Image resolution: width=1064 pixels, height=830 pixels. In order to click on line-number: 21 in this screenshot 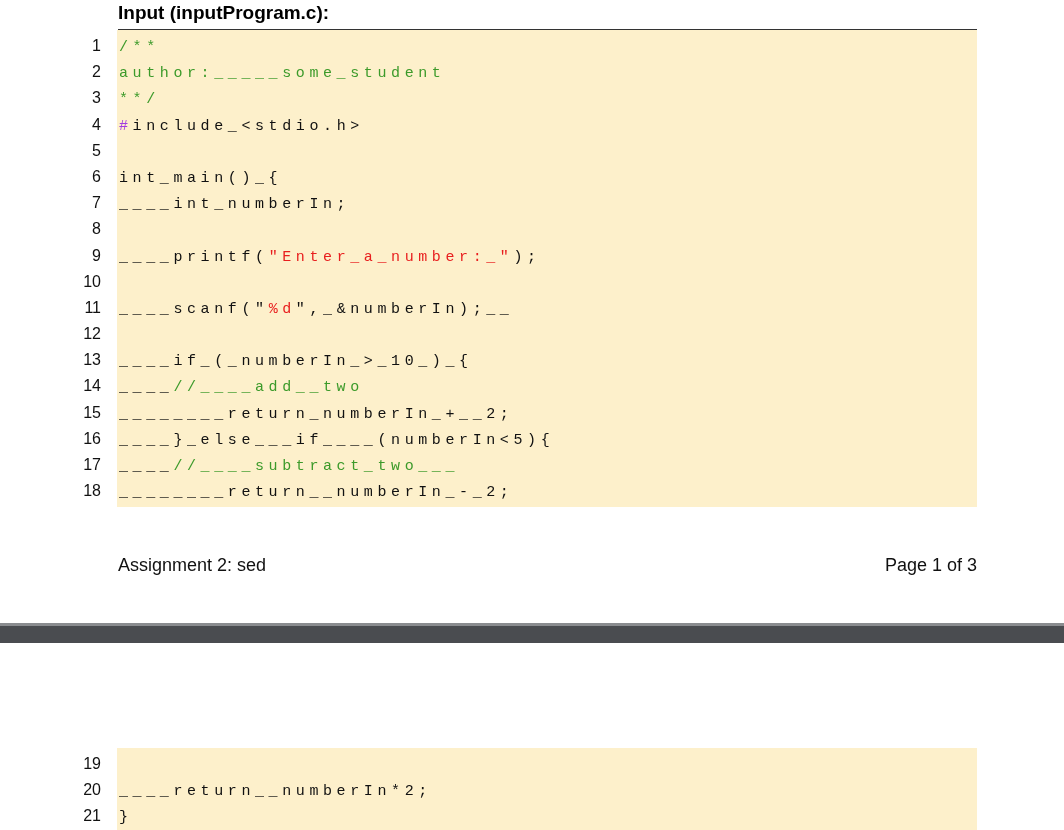, I will do `click(91, 816)`.